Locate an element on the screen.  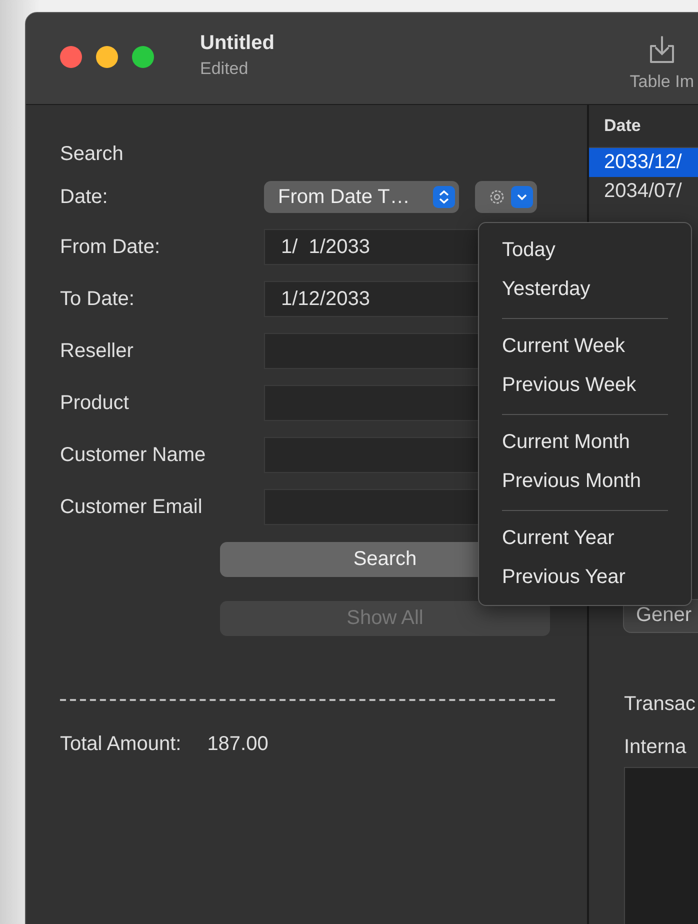
table-row: 2033/12/ is located at coordinates (643, 163).